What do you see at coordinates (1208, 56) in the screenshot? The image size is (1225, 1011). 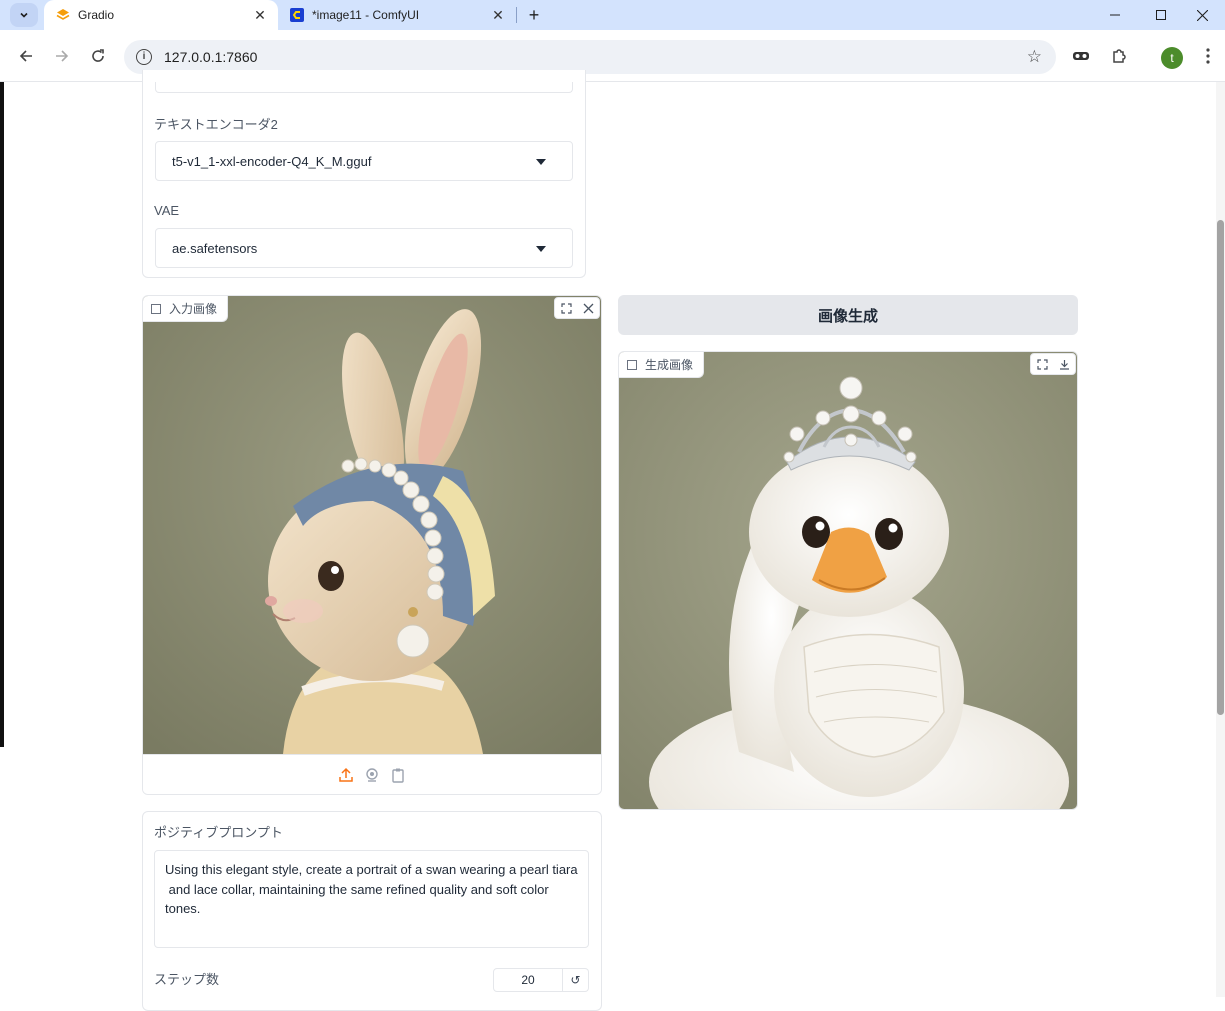 I see `more-menu-icon` at bounding box center [1208, 56].